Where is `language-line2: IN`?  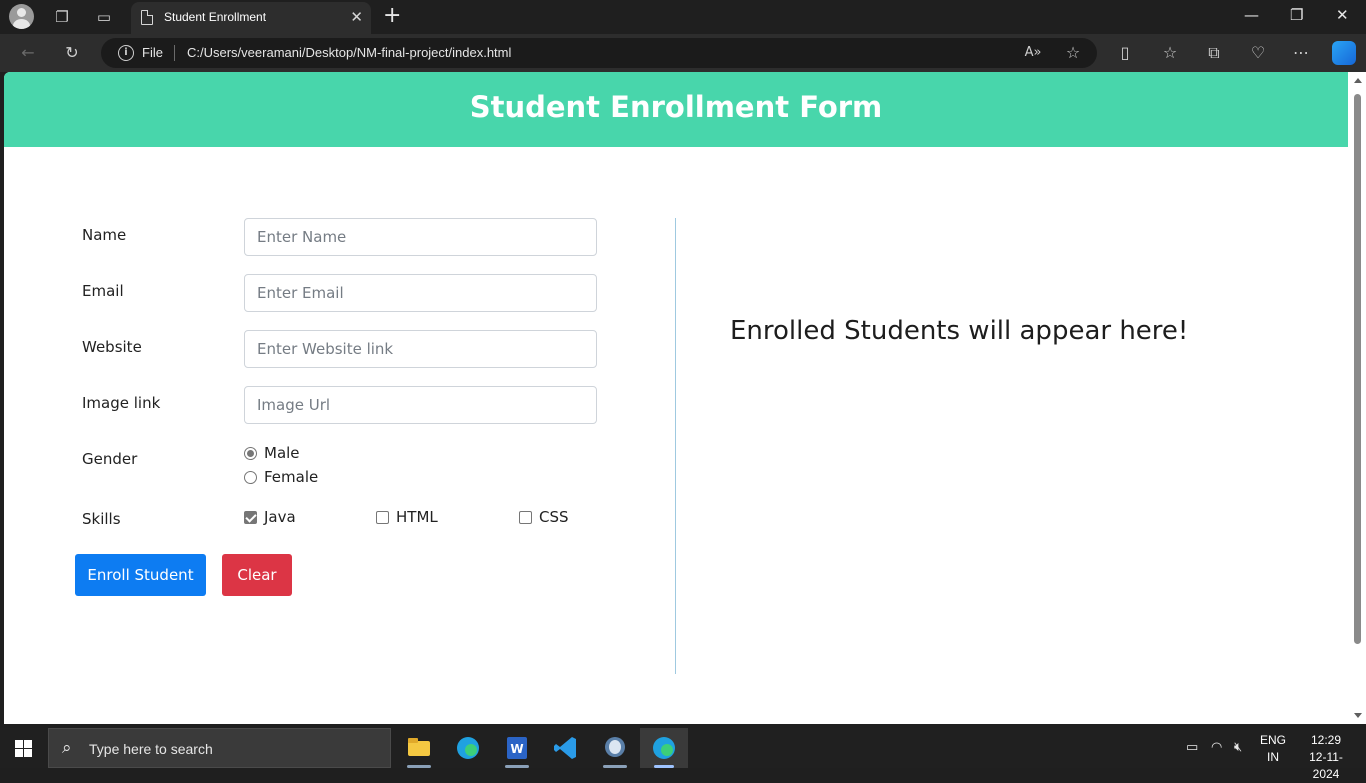
language-line2: IN is located at coordinates (1273, 757).